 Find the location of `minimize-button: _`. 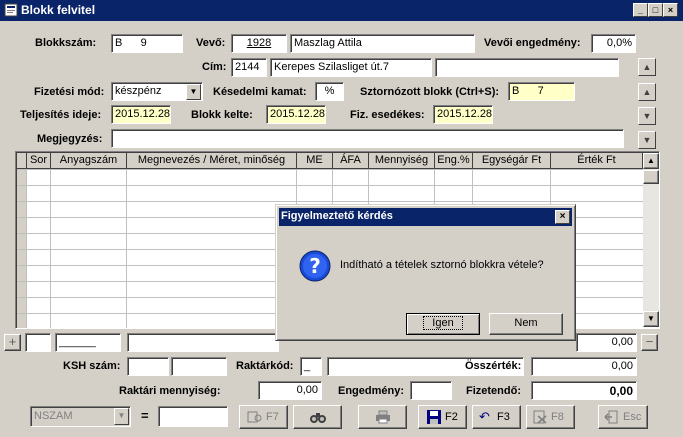

minimize-button: _ is located at coordinates (640, 10).